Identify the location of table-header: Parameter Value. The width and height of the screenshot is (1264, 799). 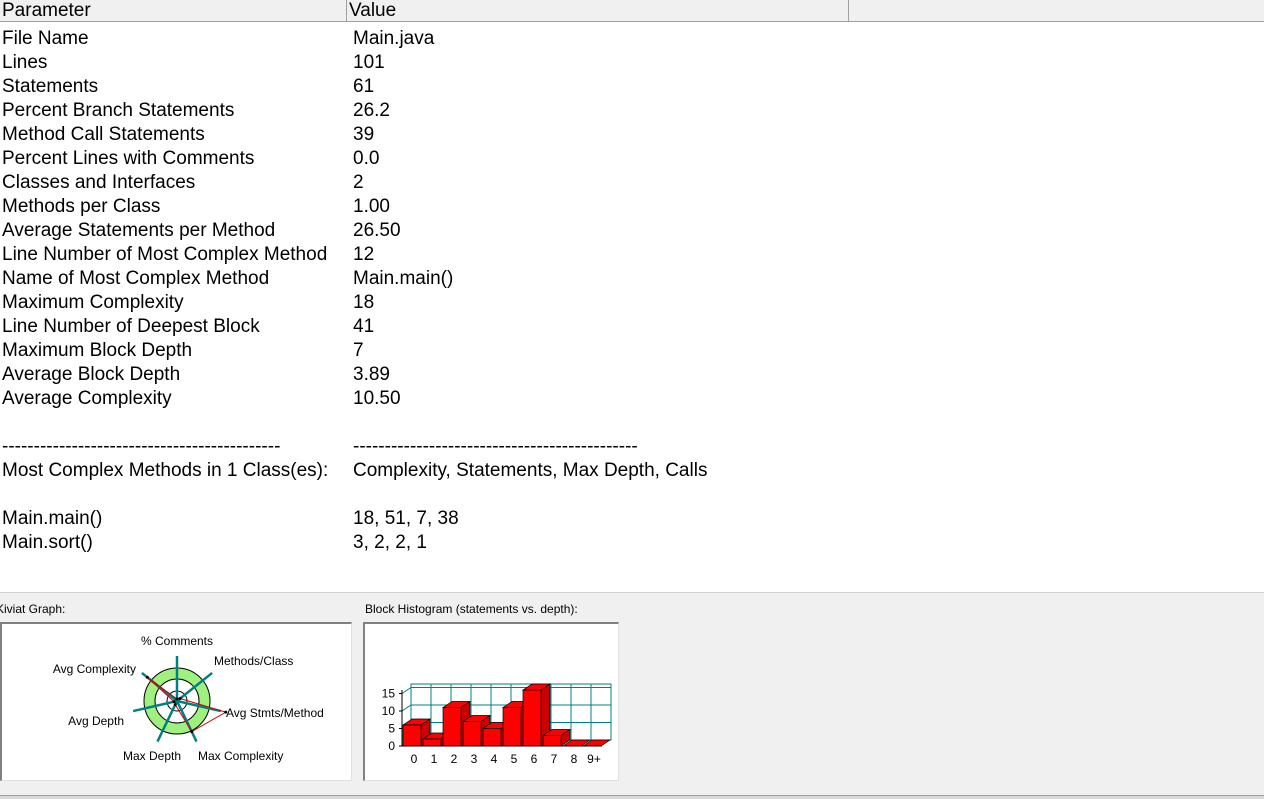
(632, 11).